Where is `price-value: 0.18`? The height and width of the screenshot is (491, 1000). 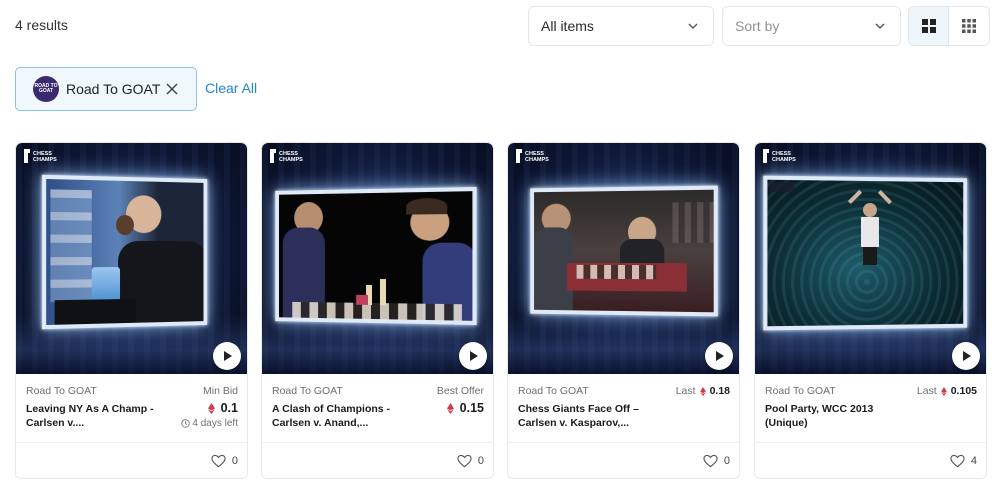
price-value: 0.18 is located at coordinates (719, 391).